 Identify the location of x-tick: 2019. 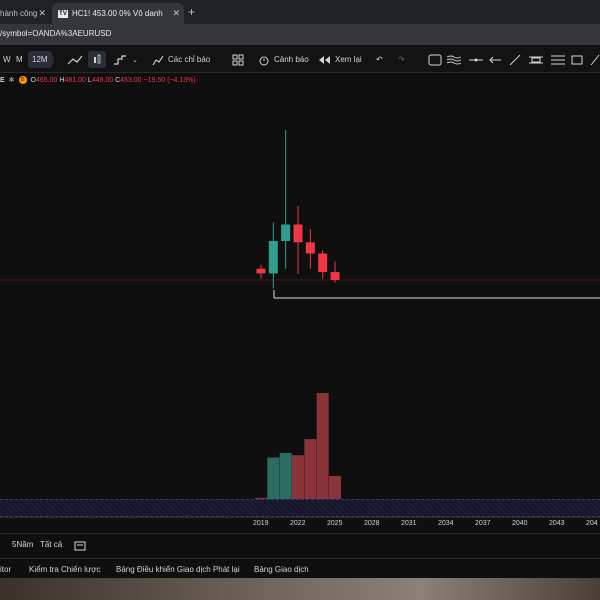
(261, 523).